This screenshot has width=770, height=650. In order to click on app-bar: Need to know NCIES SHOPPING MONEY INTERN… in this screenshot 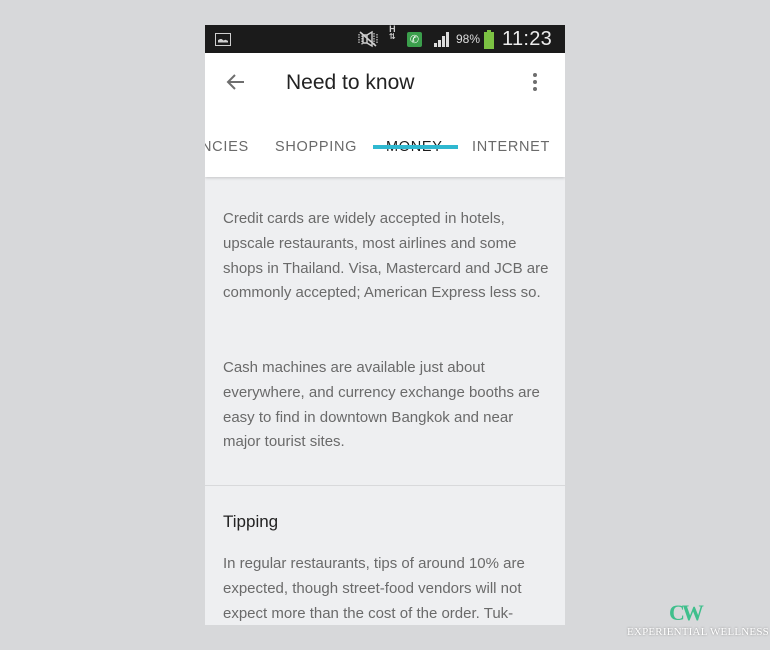, I will do `click(385, 115)`.